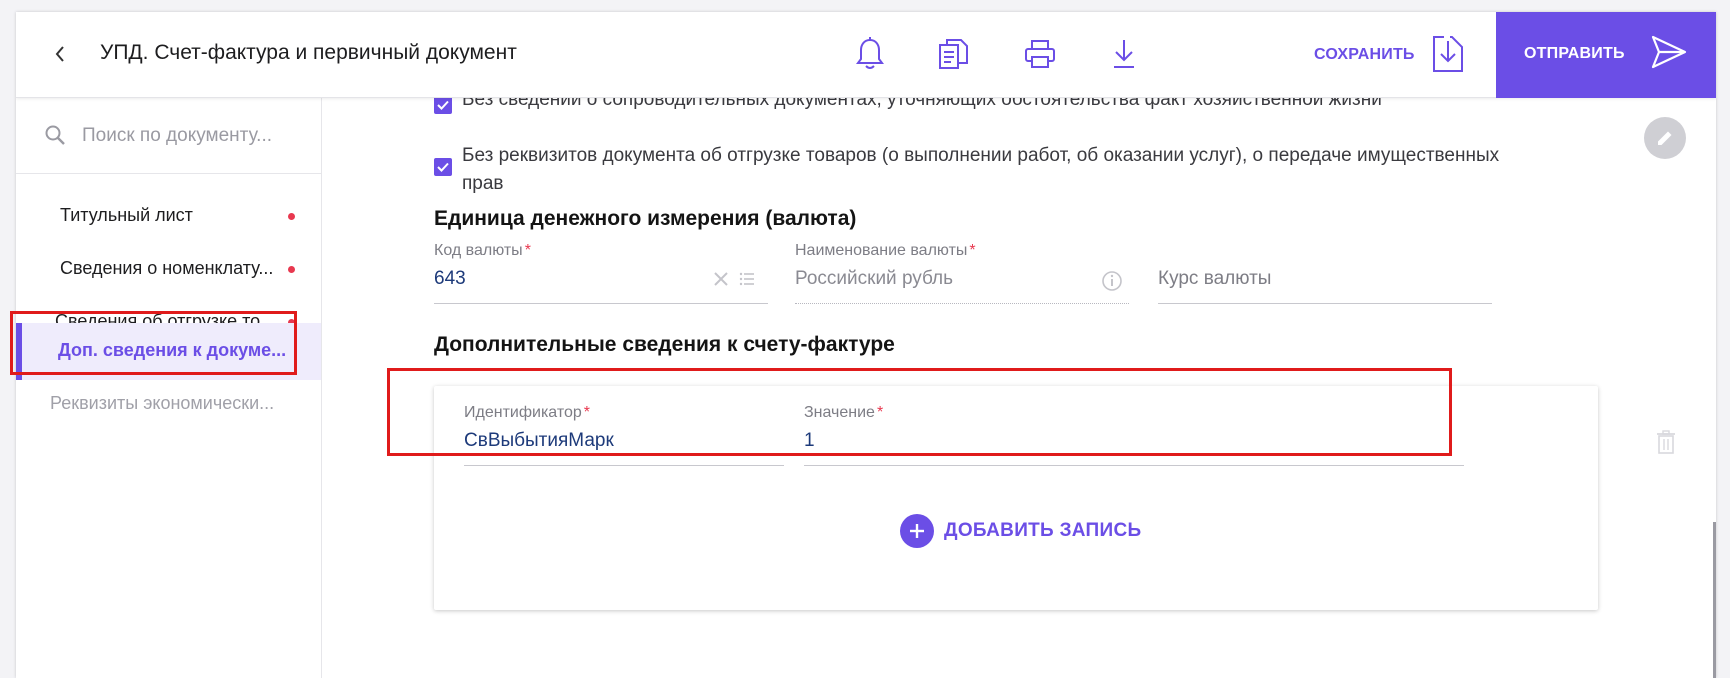  Describe the element at coordinates (482, 250) in the screenshot. I see `field-label: Код валюты *` at that location.